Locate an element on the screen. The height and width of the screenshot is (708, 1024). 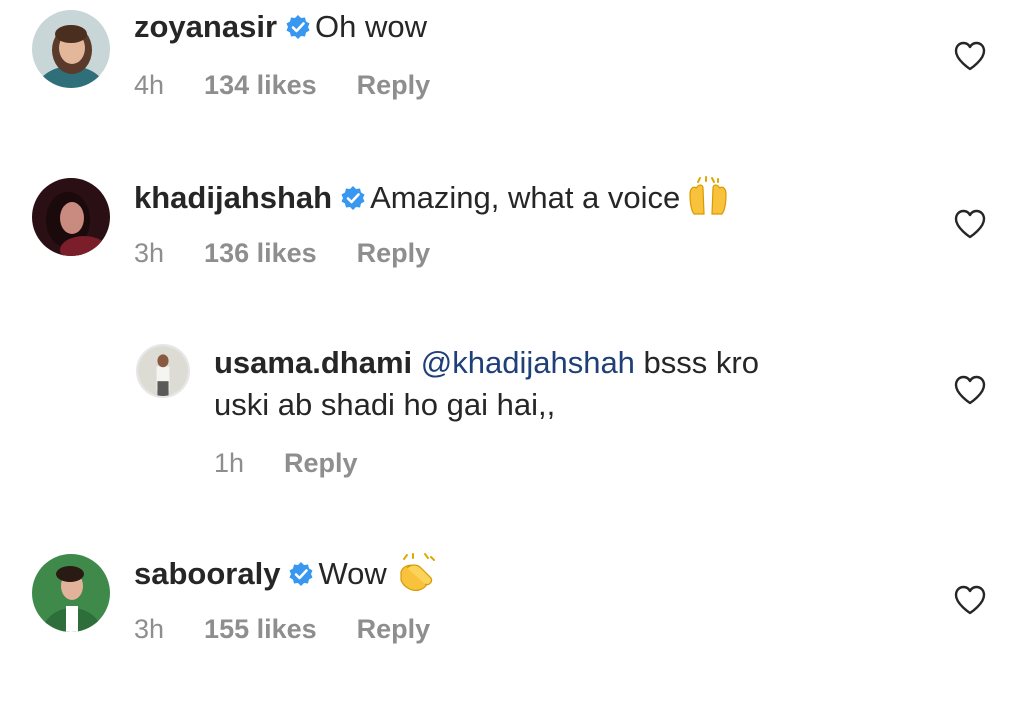
comment-username: sabooraly is located at coordinates (207, 573).